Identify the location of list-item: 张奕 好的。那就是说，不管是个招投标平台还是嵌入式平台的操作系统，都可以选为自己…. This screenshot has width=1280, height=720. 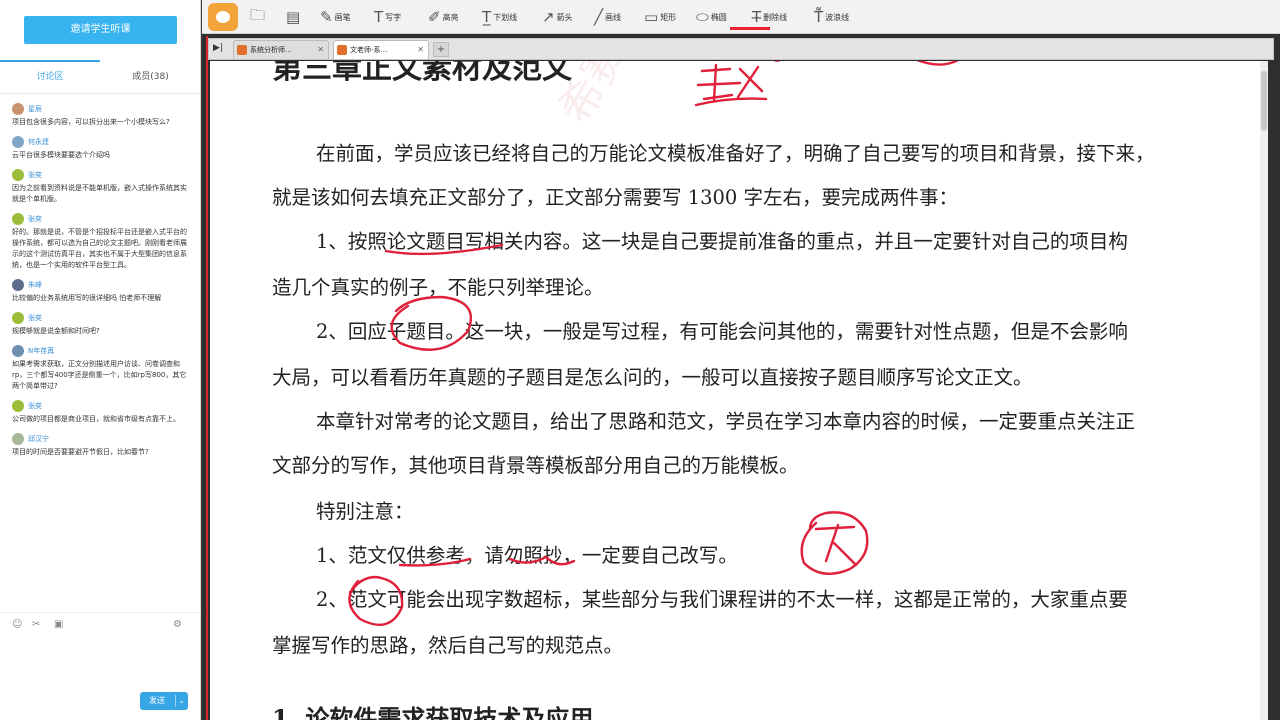
(100, 243).